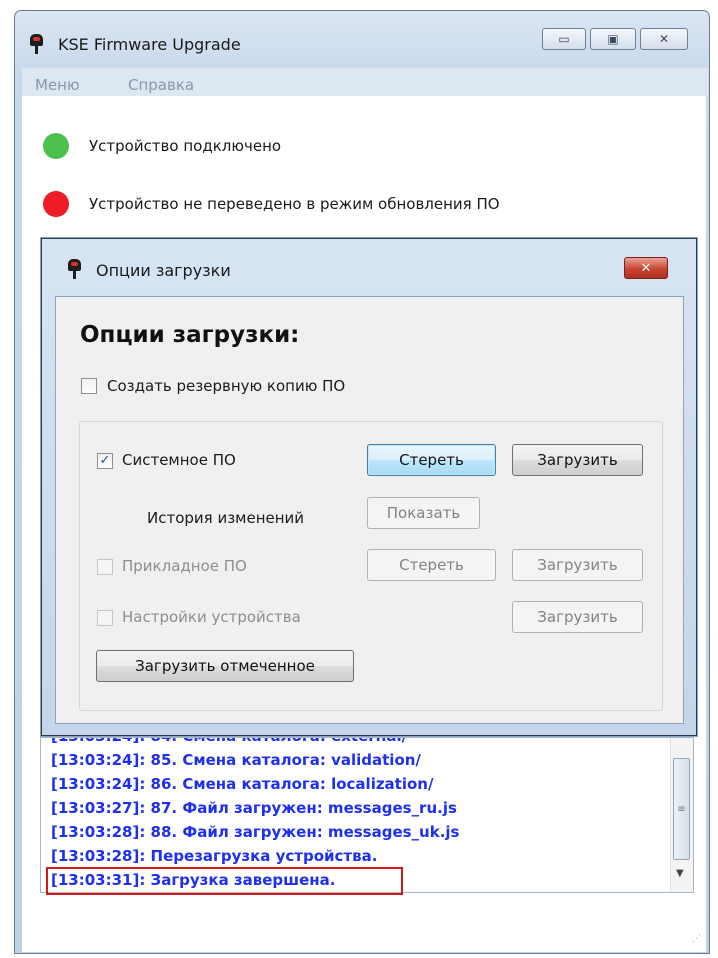 The image size is (718, 958). What do you see at coordinates (365, 82) in the screenshot?
I see `menu-bar` at bounding box center [365, 82].